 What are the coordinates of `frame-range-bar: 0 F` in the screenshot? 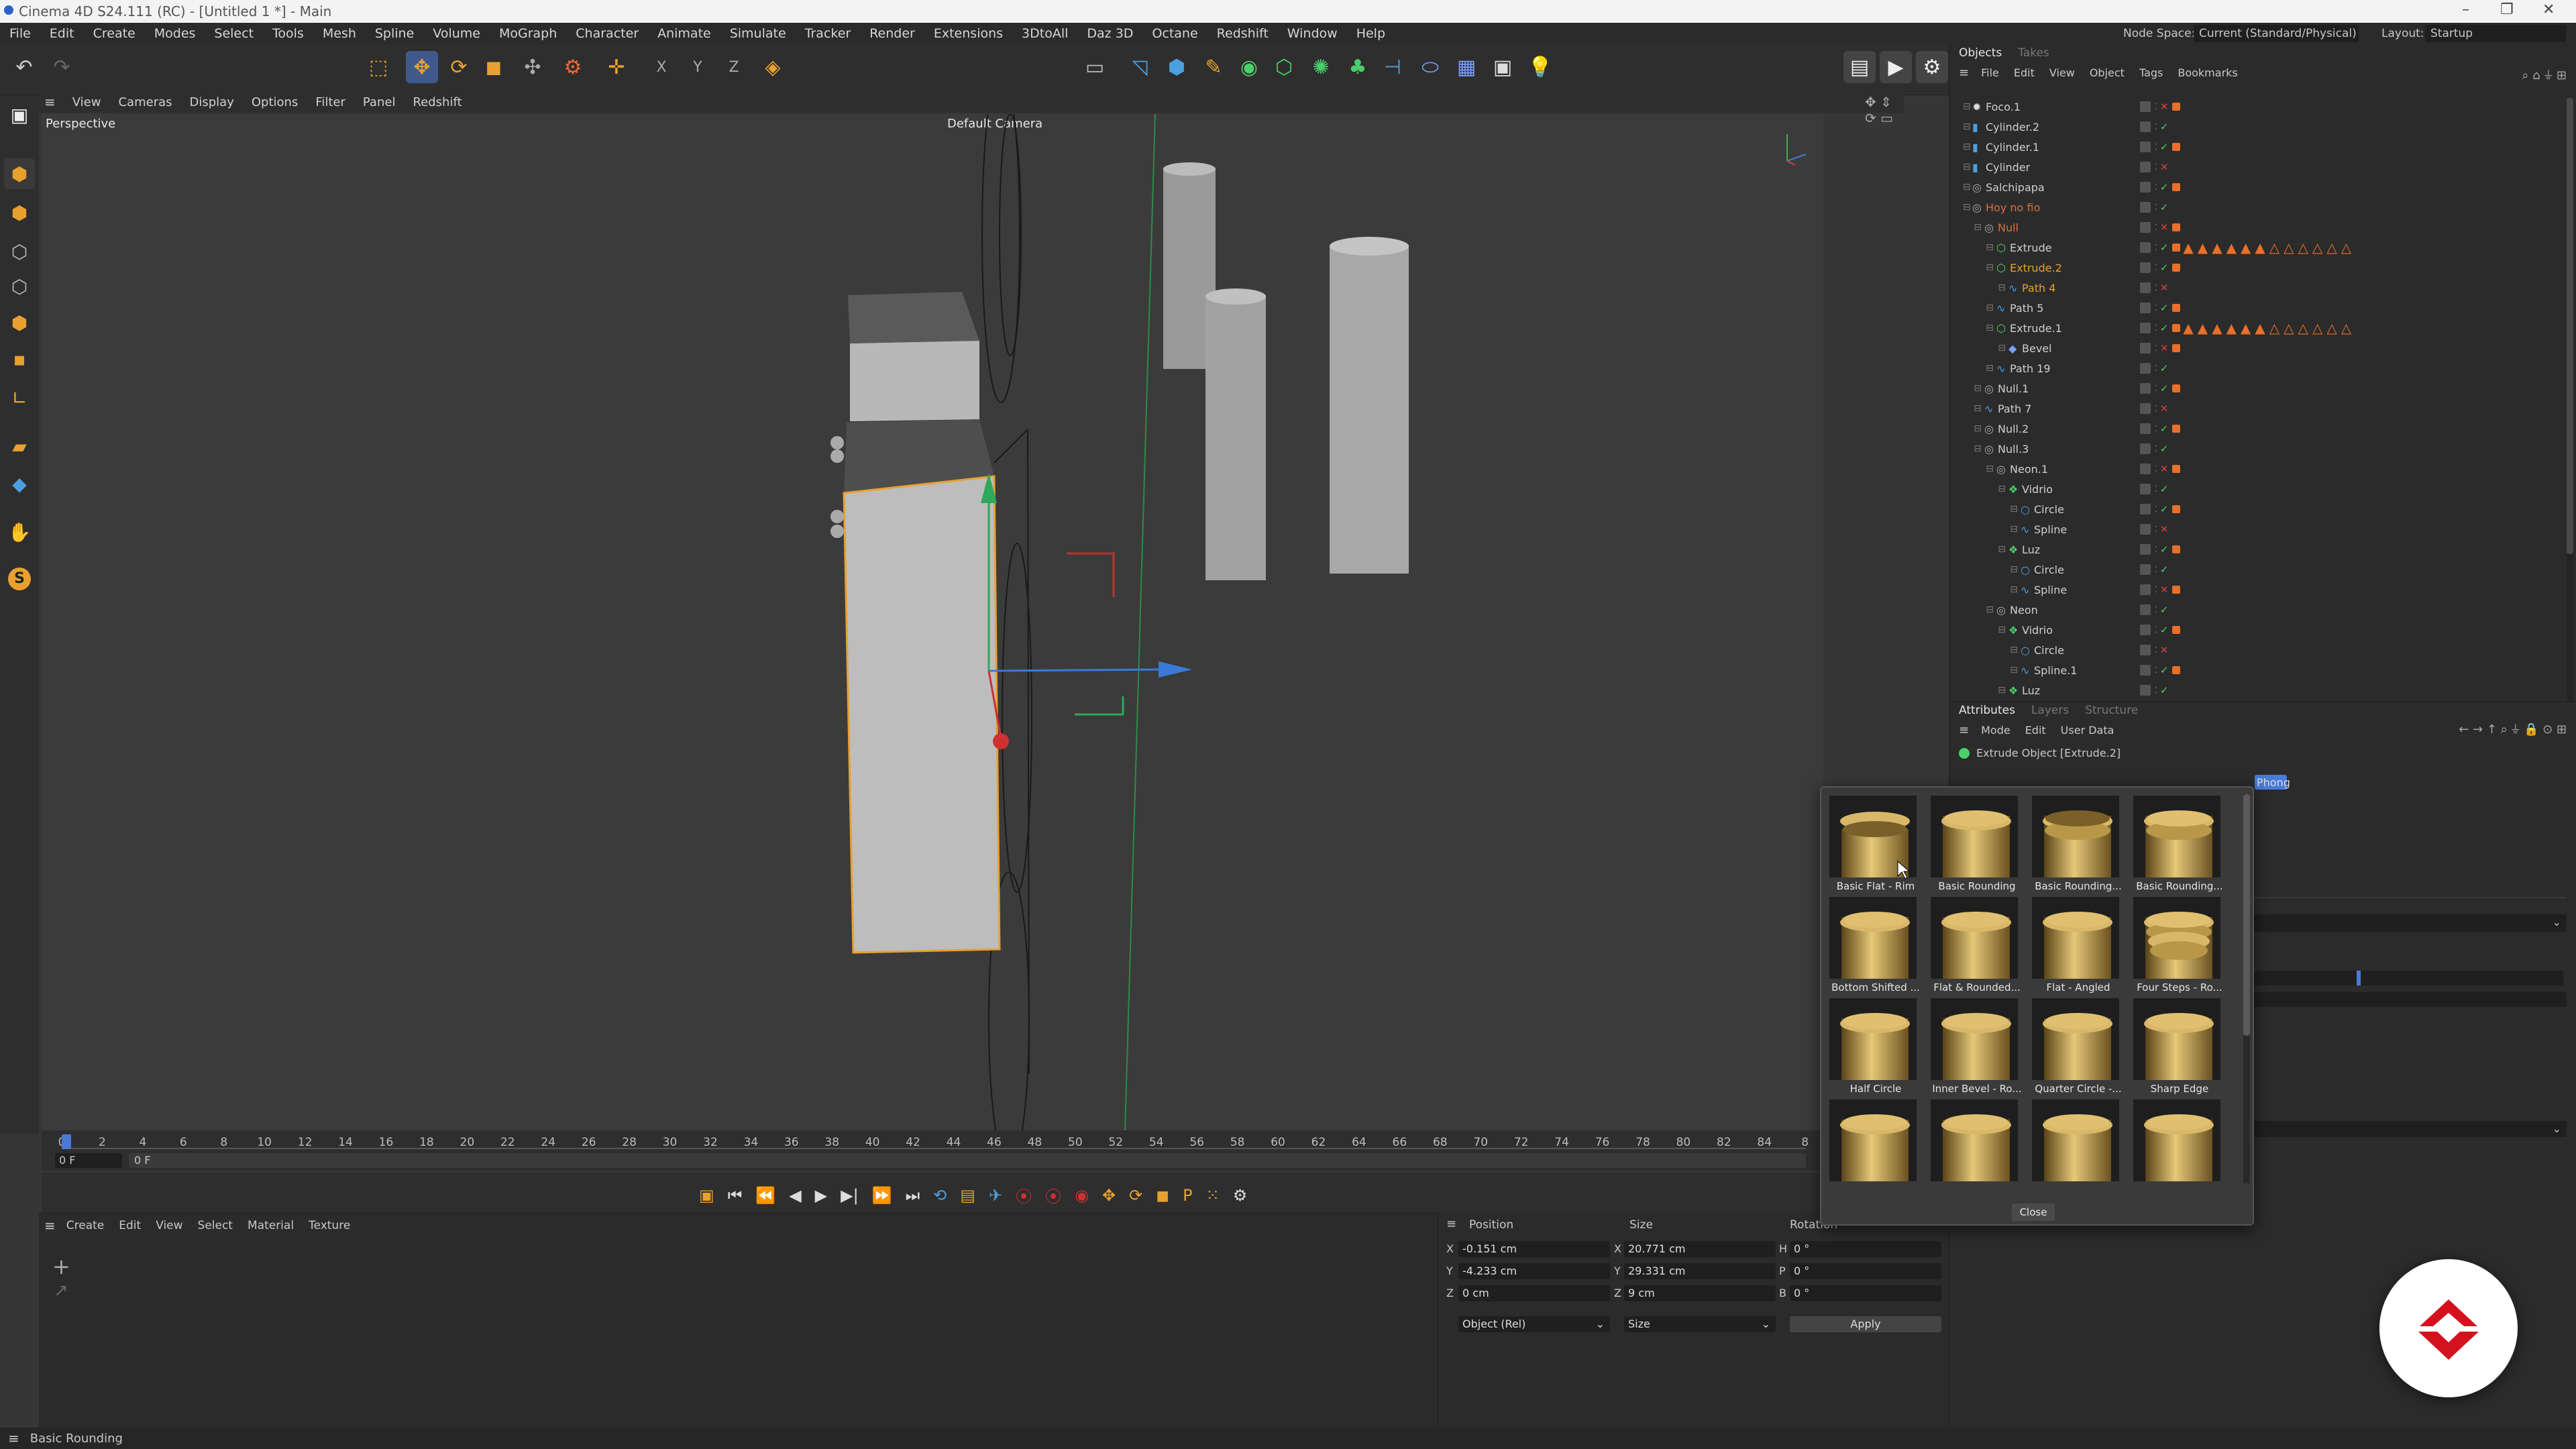 It's located at (967, 1160).